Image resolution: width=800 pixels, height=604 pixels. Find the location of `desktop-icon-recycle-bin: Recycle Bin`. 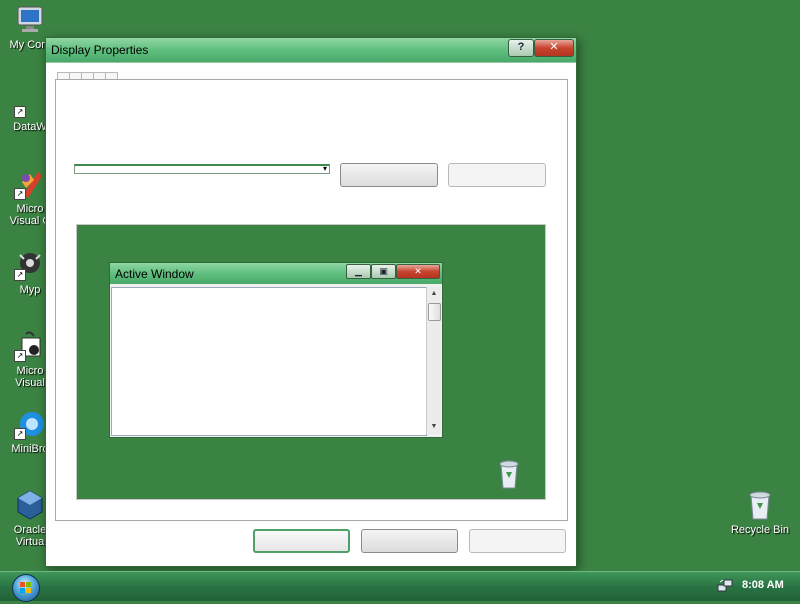

desktop-icon-recycle-bin: Recycle Bin is located at coordinates (760, 512).